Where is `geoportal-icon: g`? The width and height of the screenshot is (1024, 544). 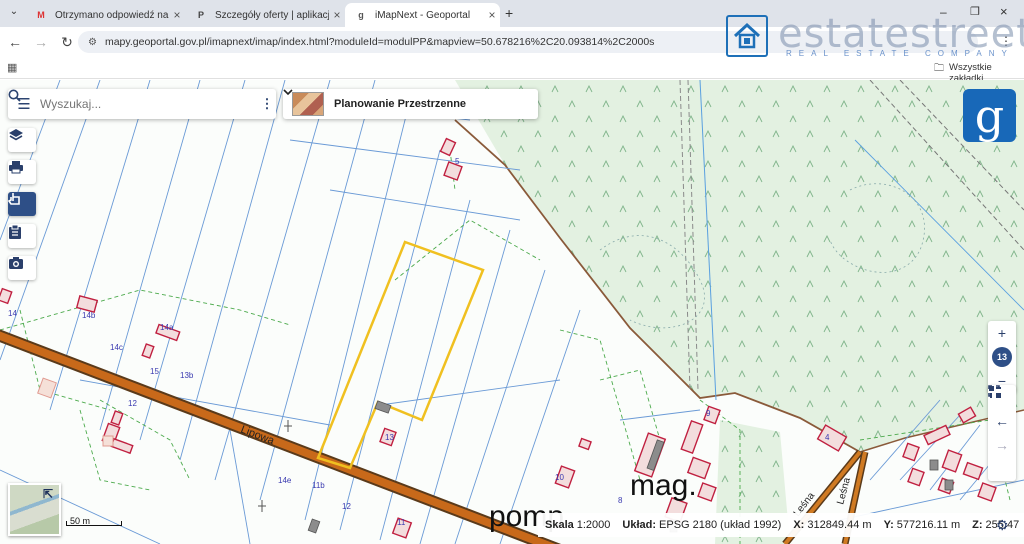 geoportal-icon: g is located at coordinates (361, 15).